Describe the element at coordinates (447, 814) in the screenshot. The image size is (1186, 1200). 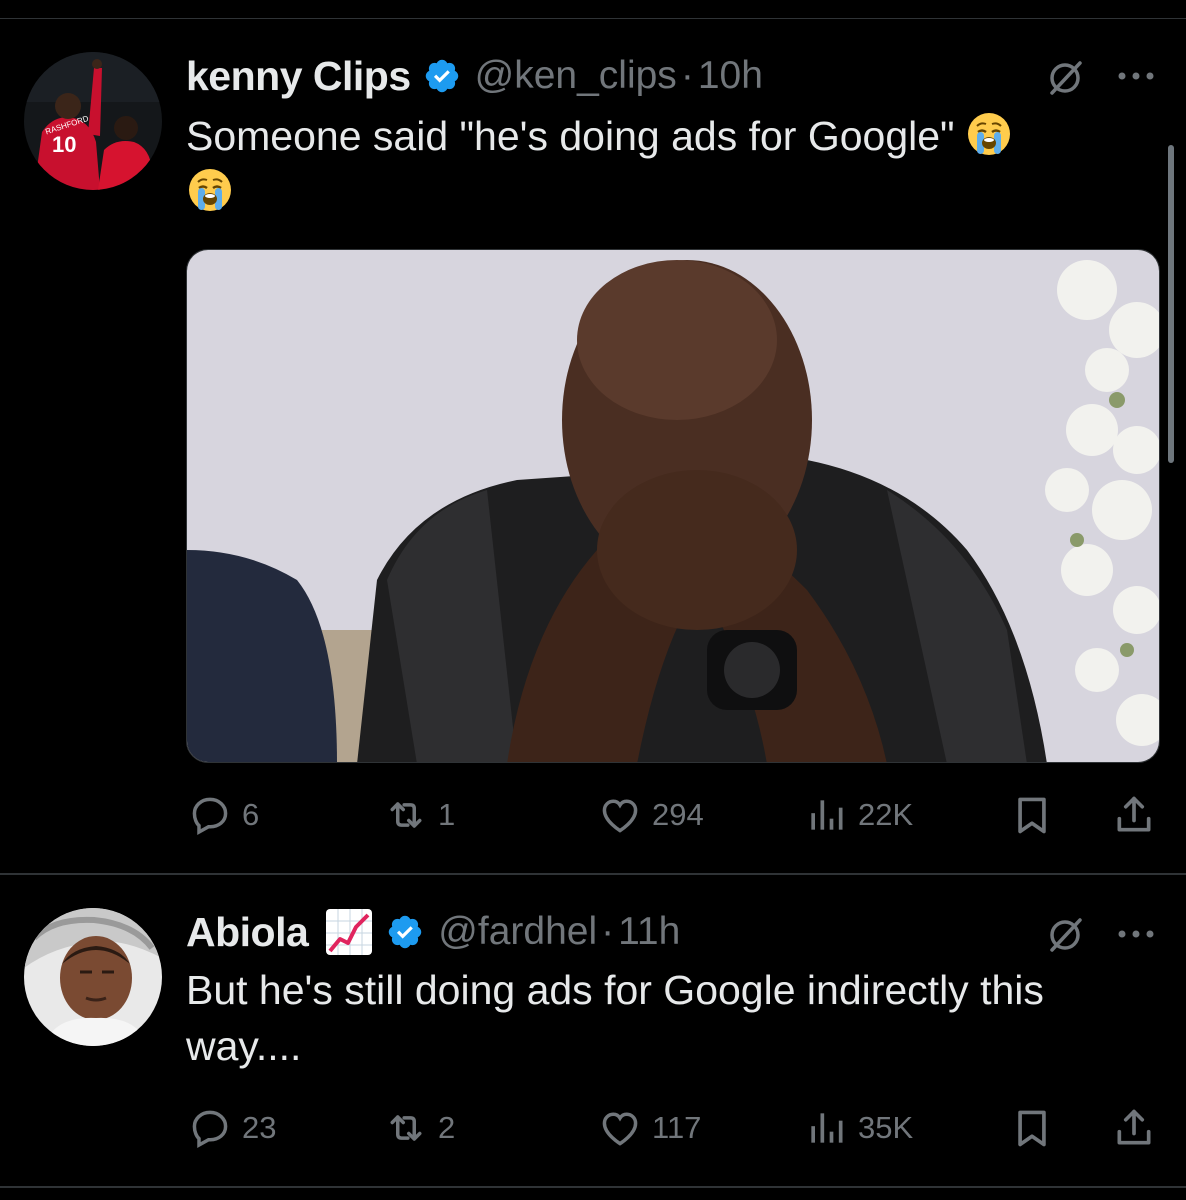
I see `retweet-count: 1` at that location.